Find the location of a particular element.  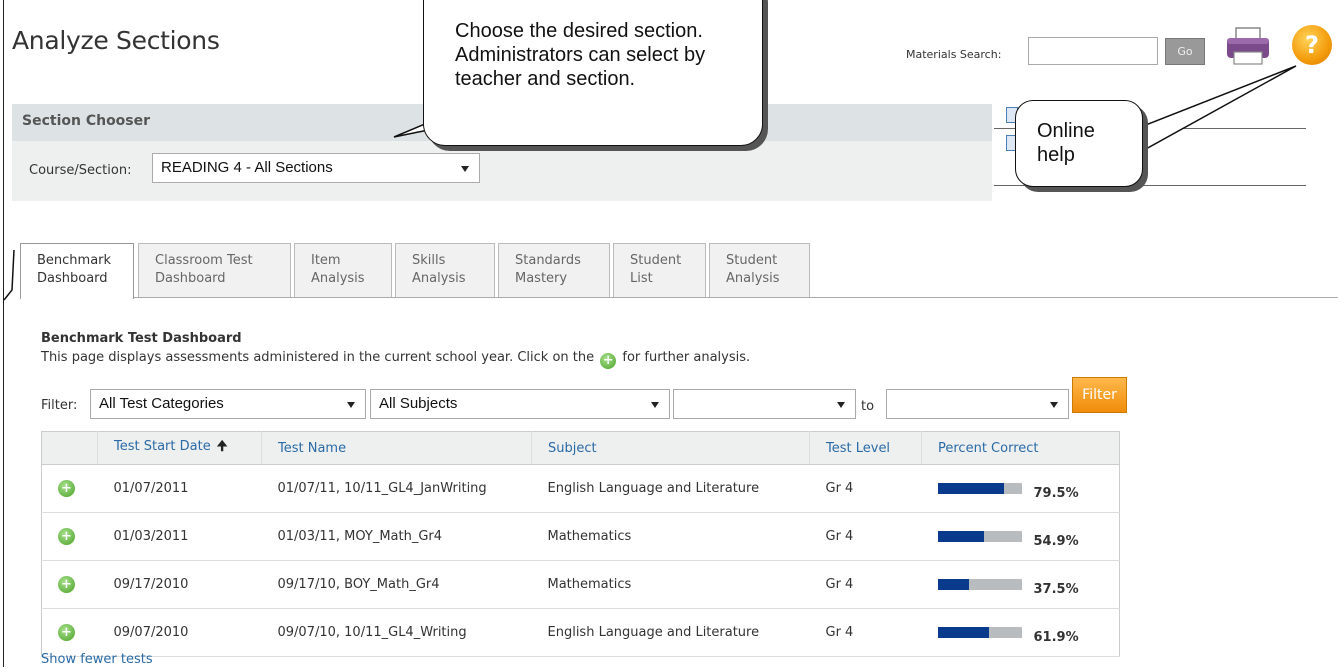

show-fewer-tests-link: Show fewer tests is located at coordinates (97, 659).